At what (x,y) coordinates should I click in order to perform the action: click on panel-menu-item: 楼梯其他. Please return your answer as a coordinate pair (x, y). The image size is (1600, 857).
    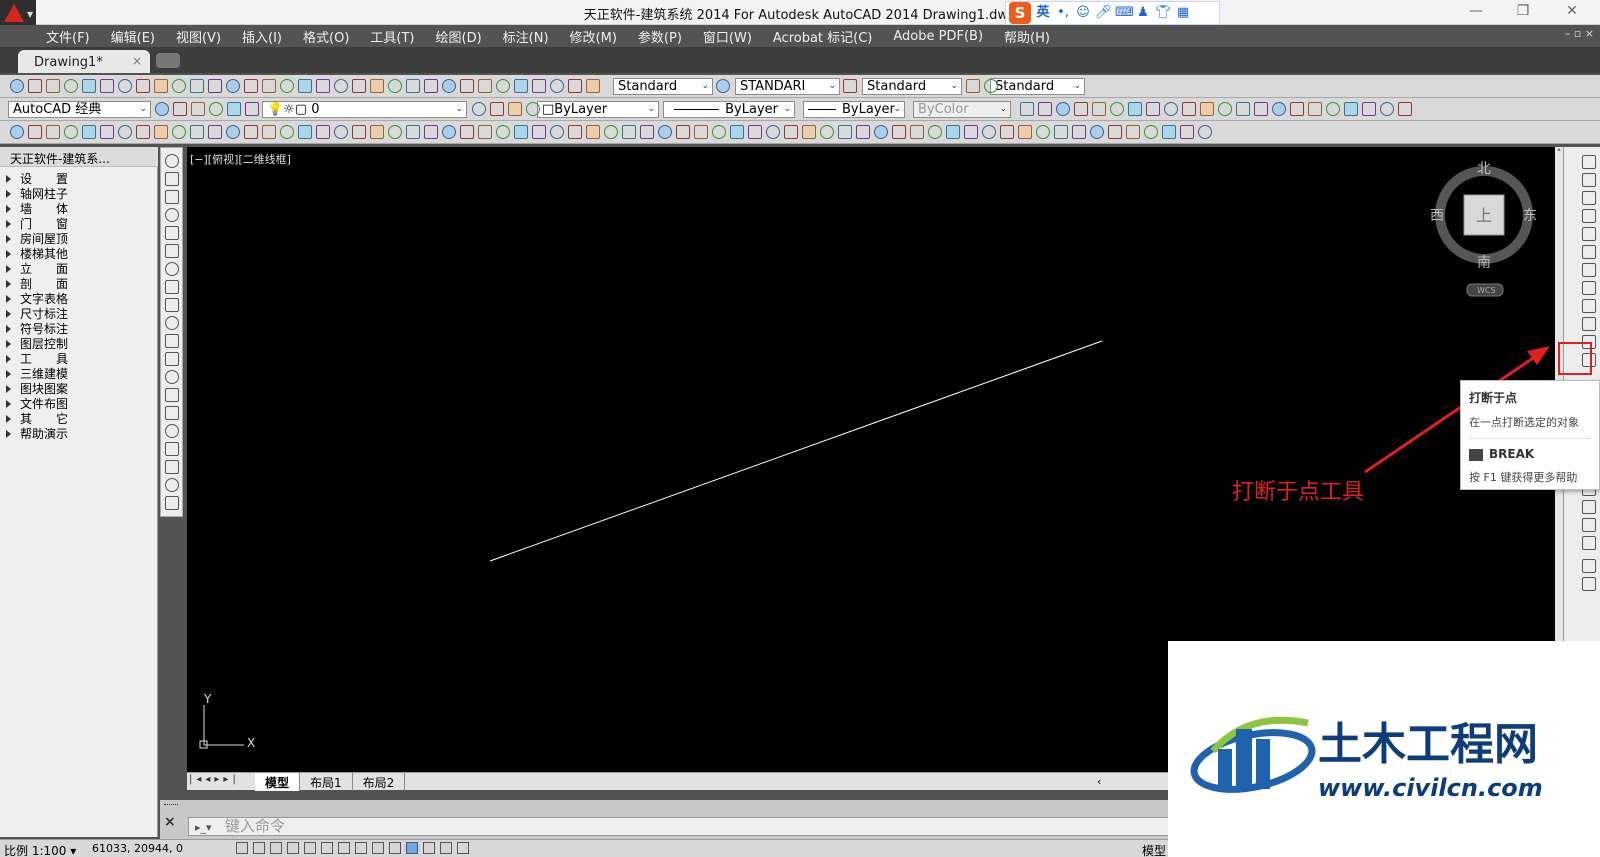
    Looking at the image, I should click on (79, 253).